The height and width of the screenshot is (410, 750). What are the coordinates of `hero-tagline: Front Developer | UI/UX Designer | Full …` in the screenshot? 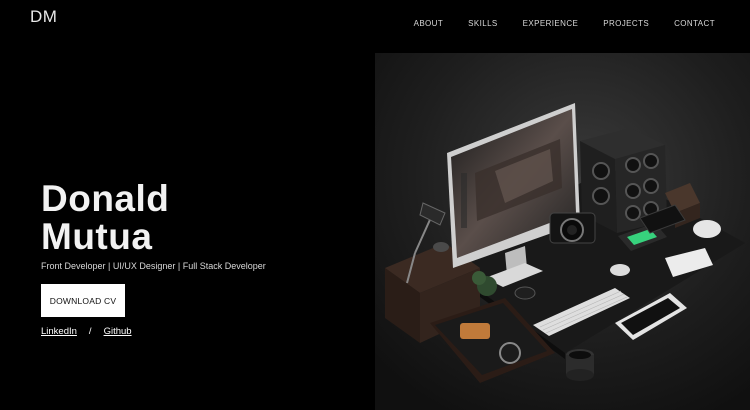 It's located at (153, 266).